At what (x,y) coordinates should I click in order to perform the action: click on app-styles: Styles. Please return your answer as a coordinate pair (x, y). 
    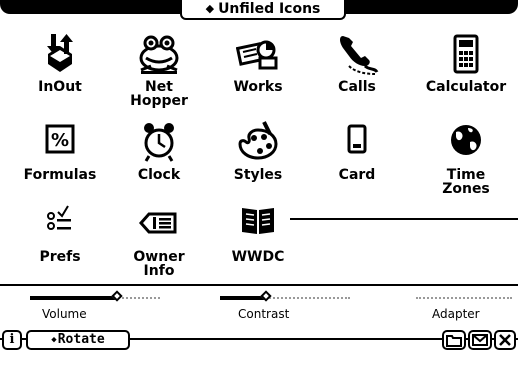
    Looking at the image, I should click on (258, 165).